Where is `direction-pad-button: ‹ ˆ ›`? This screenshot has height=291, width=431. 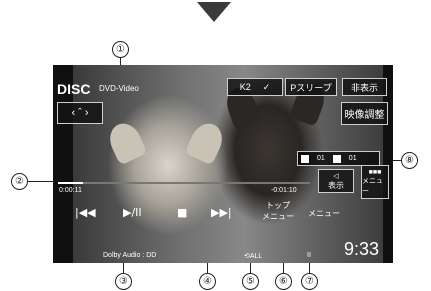 direction-pad-button: ‹ ˆ › is located at coordinates (80, 113).